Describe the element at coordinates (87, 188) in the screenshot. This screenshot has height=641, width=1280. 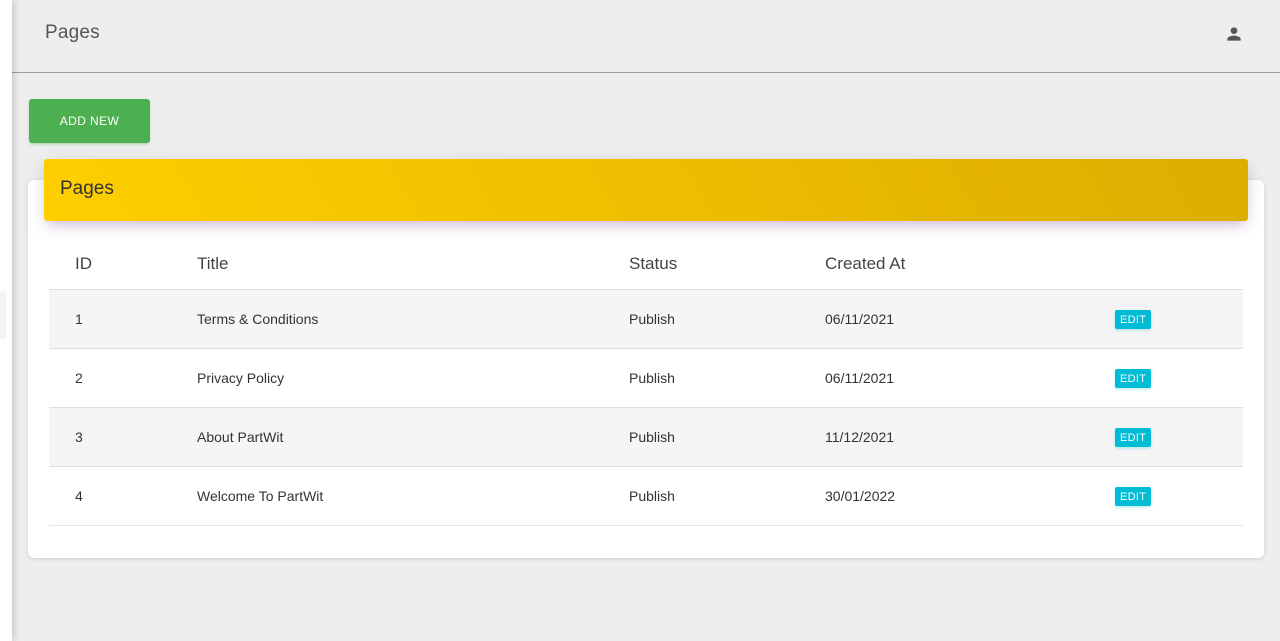
I see `card-title: Pages` at that location.